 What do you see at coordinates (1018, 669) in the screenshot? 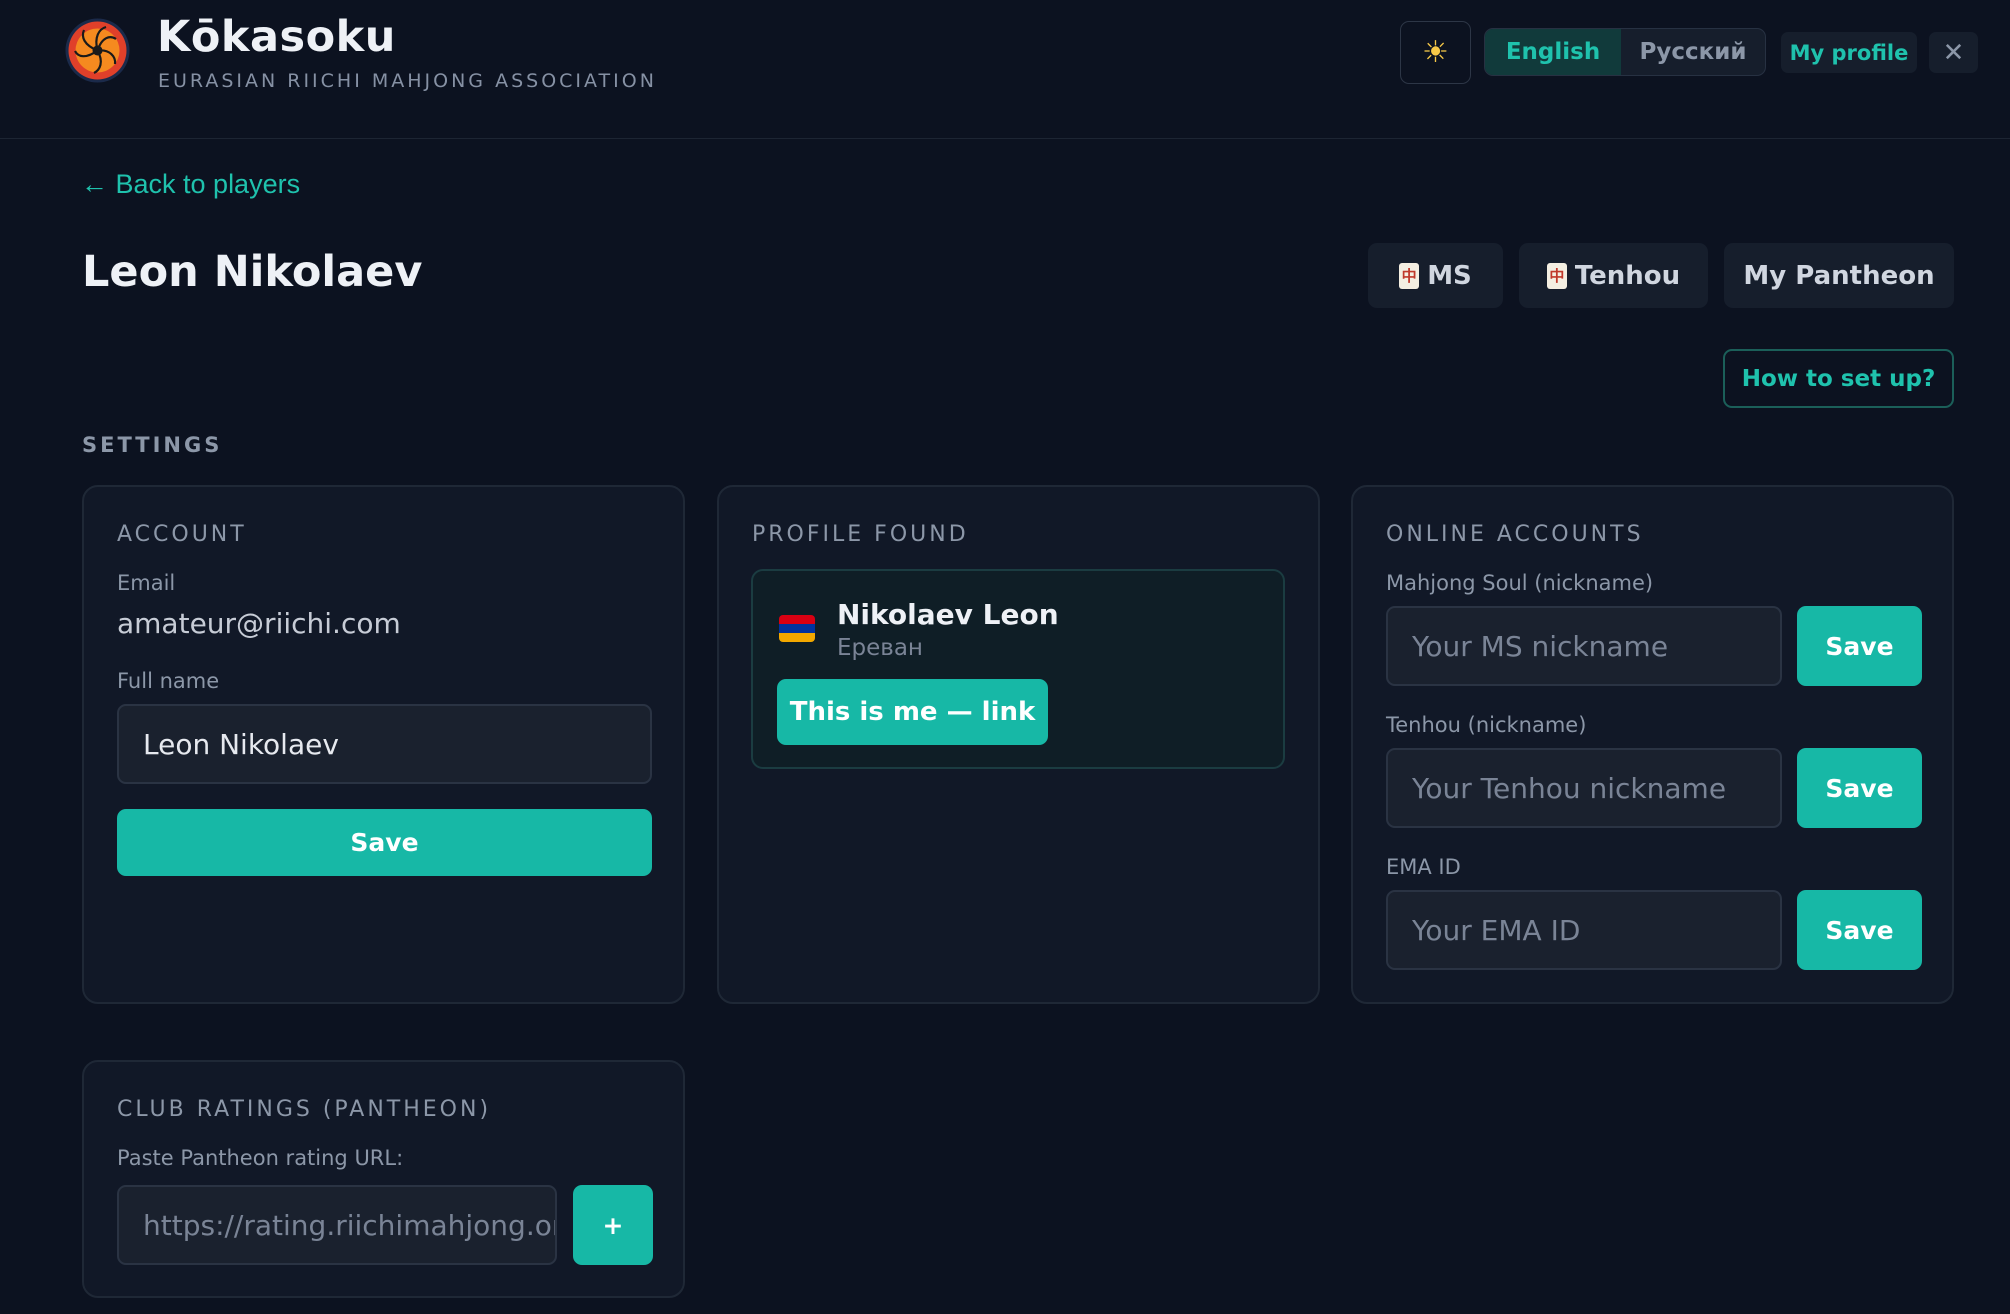
I see `found-profile-box: Nikolaev Leon Ереван This is me — link` at bounding box center [1018, 669].